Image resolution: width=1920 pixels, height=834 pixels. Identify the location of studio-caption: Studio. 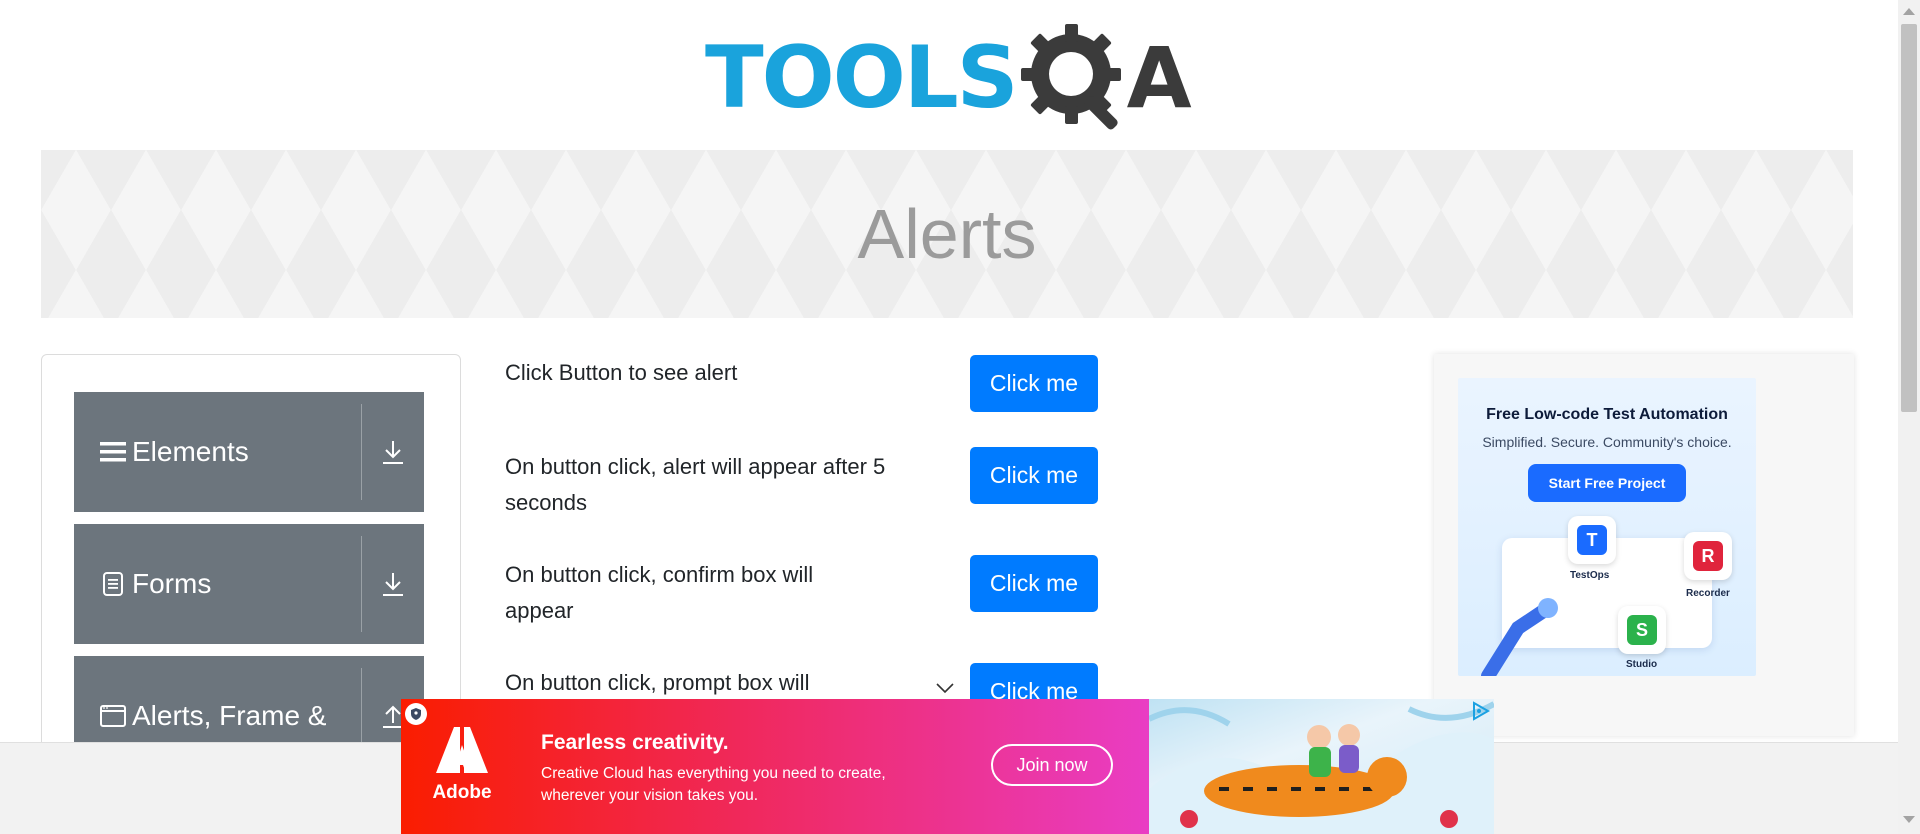
(1642, 664).